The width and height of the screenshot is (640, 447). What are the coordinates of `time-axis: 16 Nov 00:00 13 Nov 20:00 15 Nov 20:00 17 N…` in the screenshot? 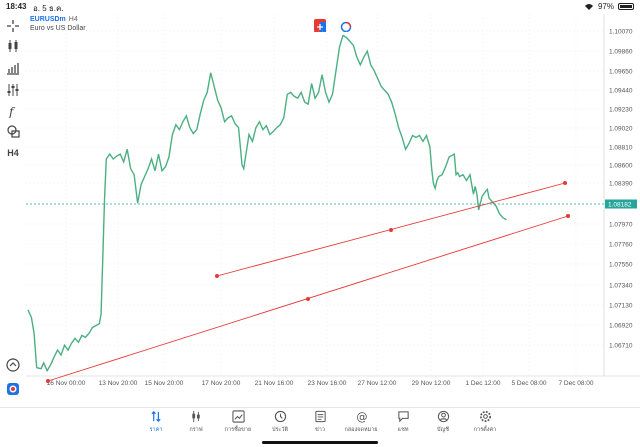 It's located at (320, 383).